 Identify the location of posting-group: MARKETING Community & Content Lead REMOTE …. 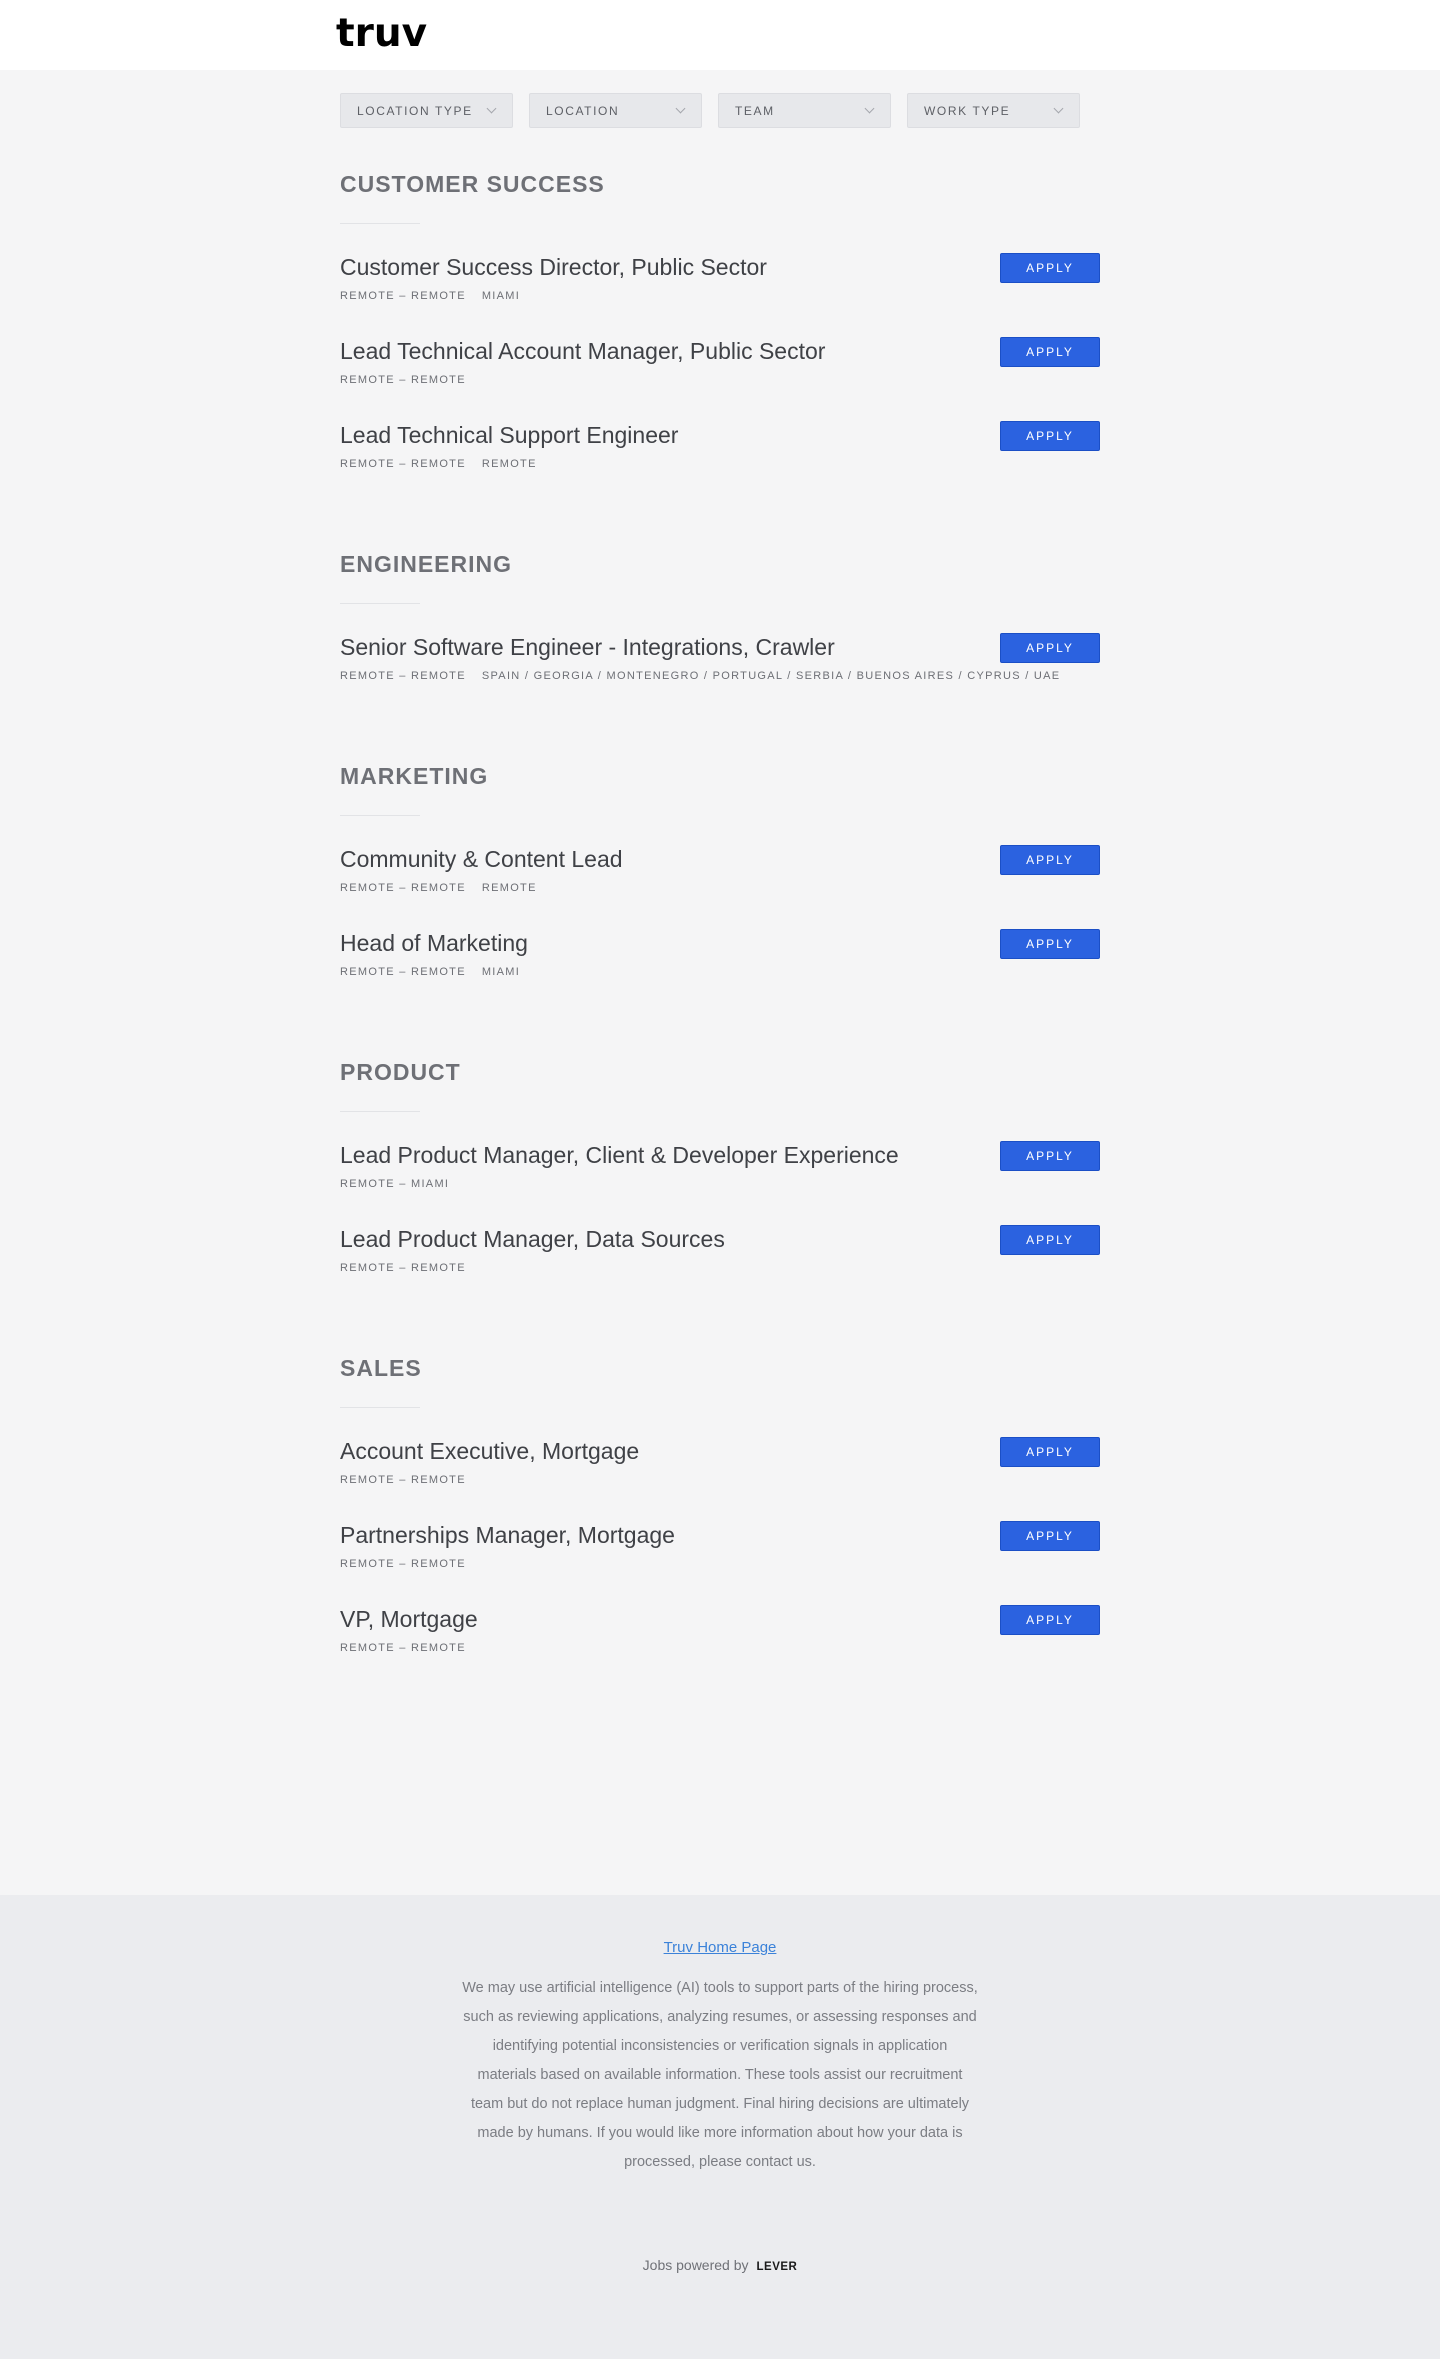
(720, 887).